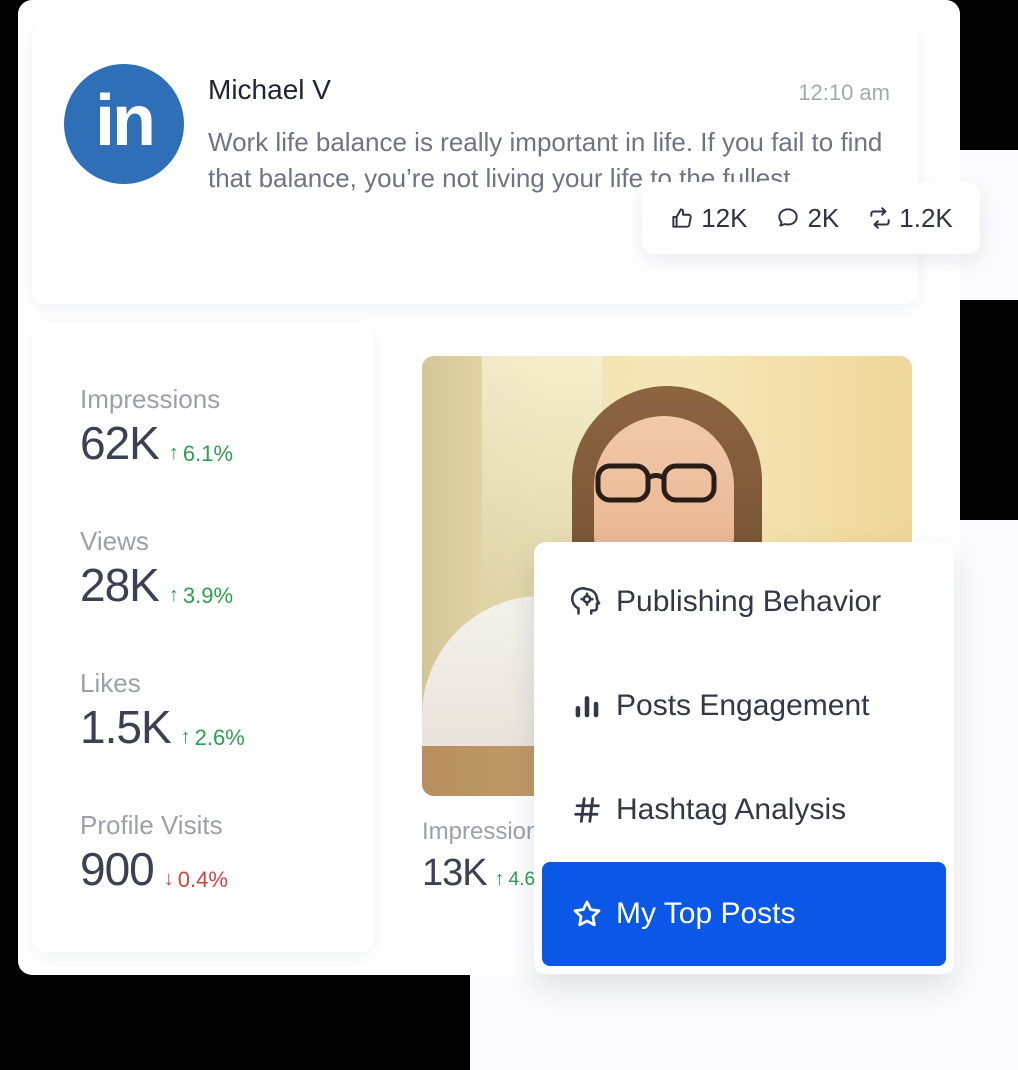 The height and width of the screenshot is (1070, 1018). What do you see at coordinates (120, 585) in the screenshot?
I see `stat-value: 28K` at bounding box center [120, 585].